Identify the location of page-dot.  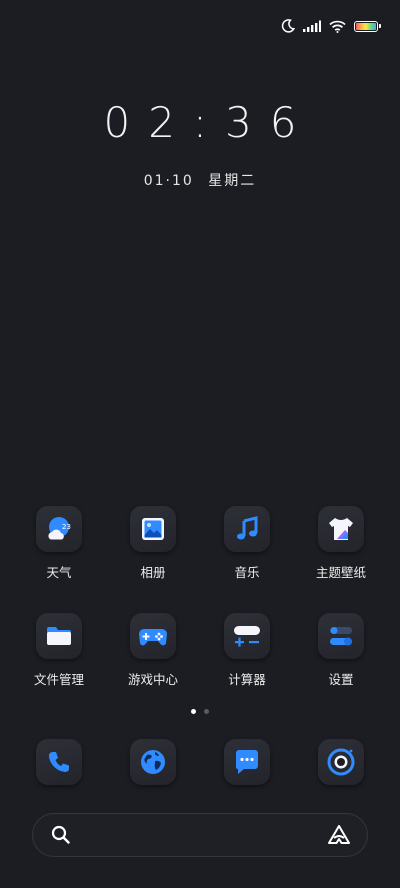
(206, 711).